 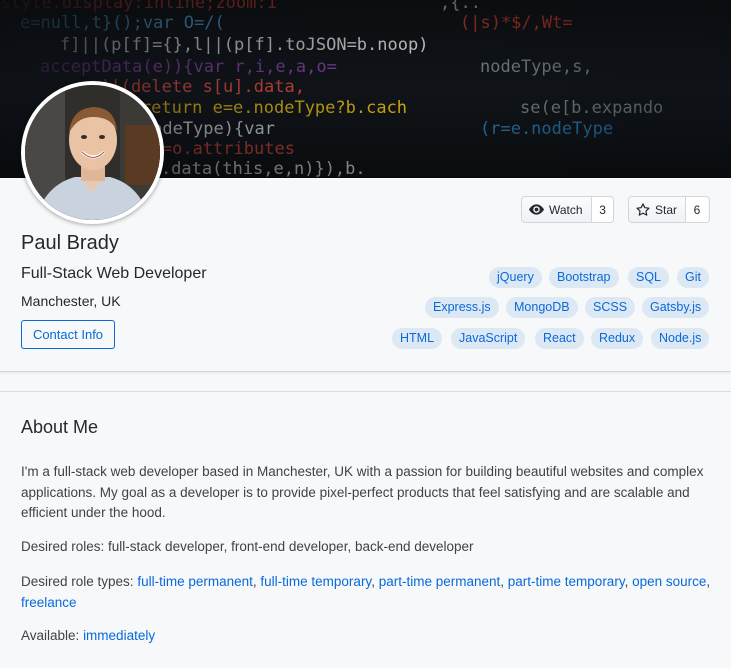 What do you see at coordinates (676, 307) in the screenshot?
I see `skill-tag: Gatsby.js` at bounding box center [676, 307].